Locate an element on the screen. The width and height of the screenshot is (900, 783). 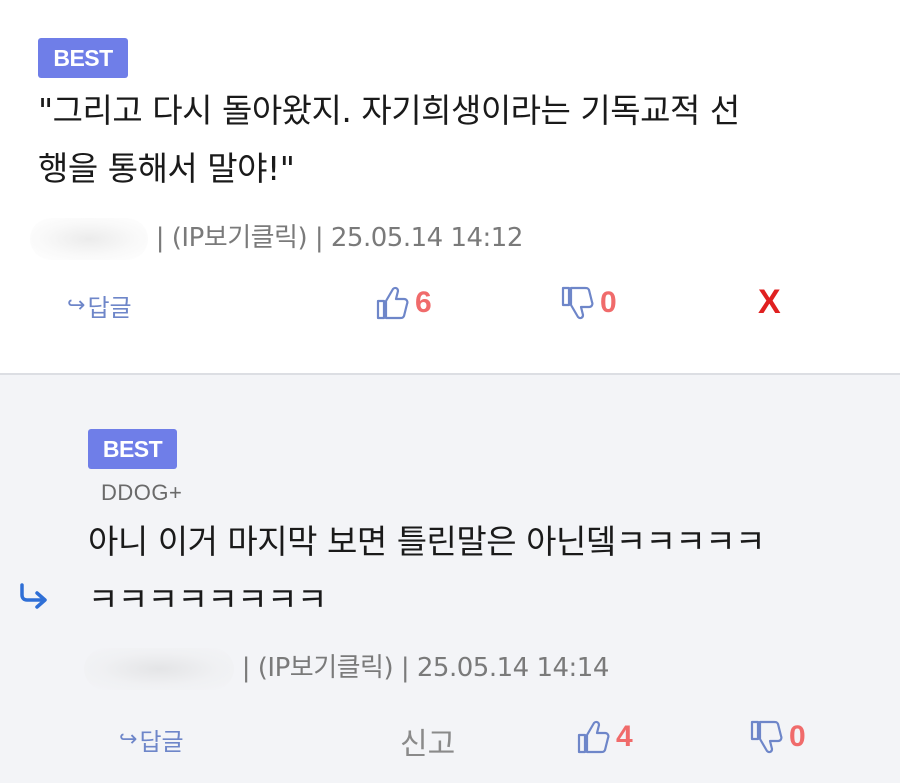
upvote-count: 4 is located at coordinates (624, 736).